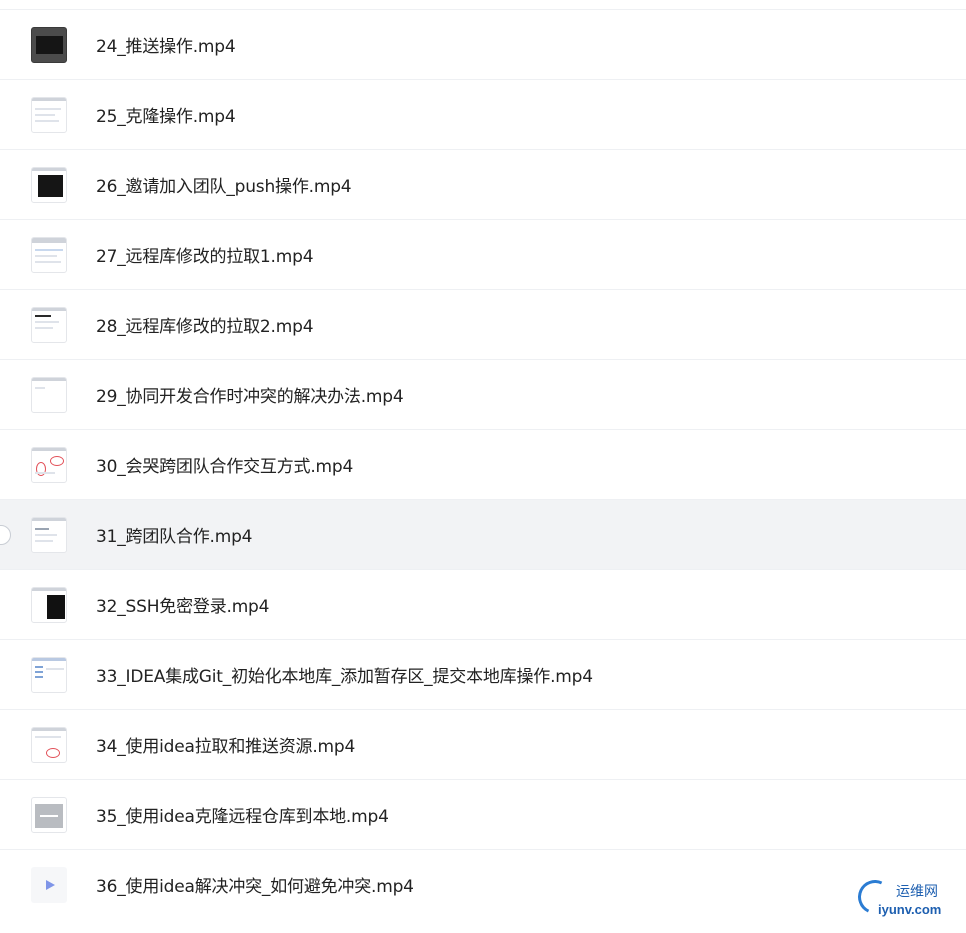 The image size is (966, 933). Describe the element at coordinates (174, 534) in the screenshot. I see `file-name: 31_跨团队合作.mp4` at that location.